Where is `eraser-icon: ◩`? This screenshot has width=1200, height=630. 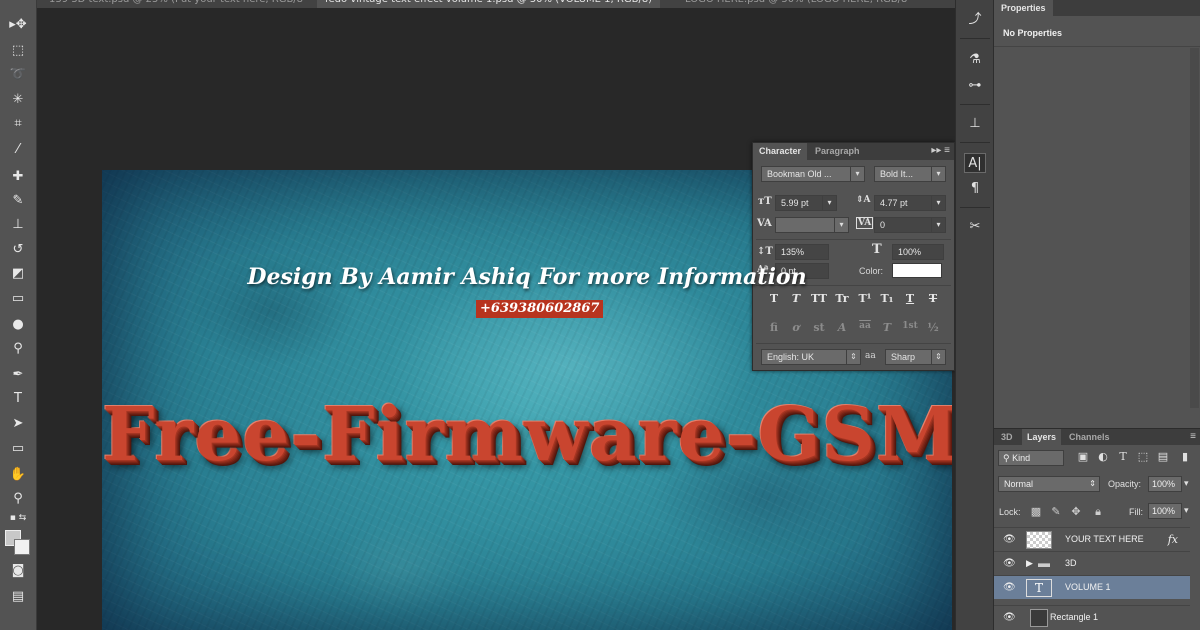
eraser-icon: ◩ is located at coordinates (18, 273).